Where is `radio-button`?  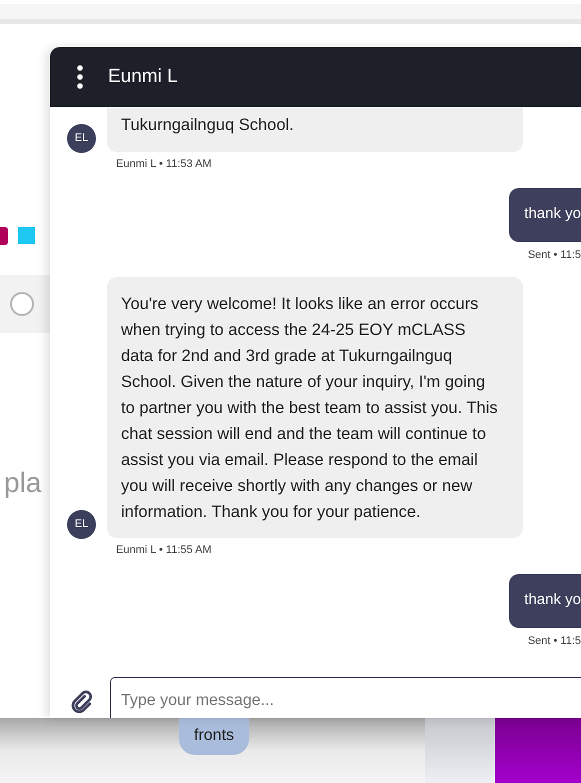 radio-button is located at coordinates (22, 304).